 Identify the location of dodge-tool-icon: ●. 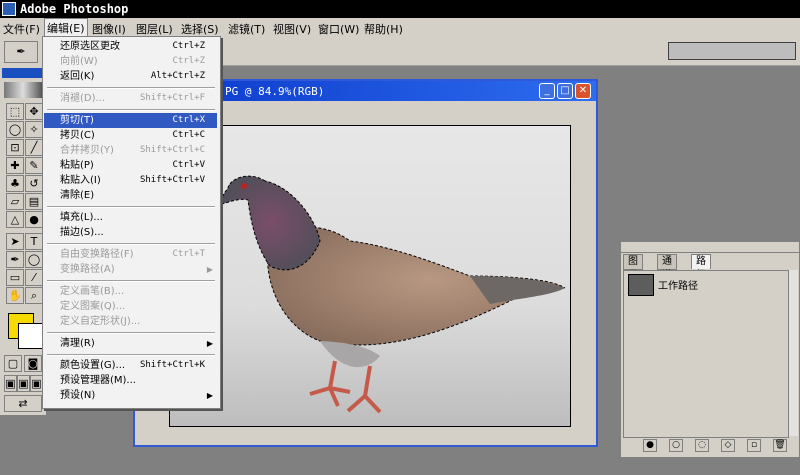
(34, 219).